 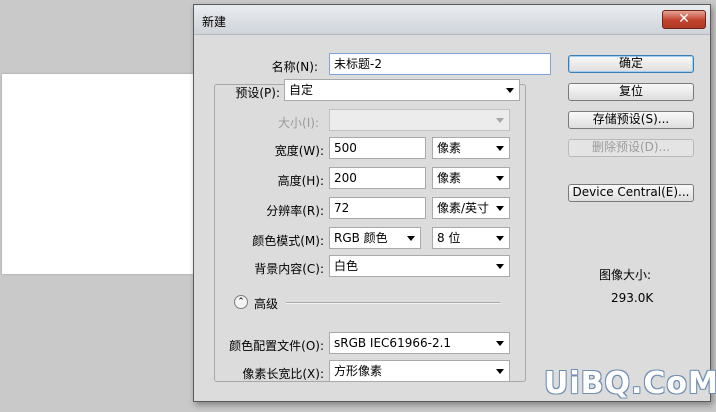 I want to click on color-mode-label: 颜色模式(M):, so click(x=288, y=241).